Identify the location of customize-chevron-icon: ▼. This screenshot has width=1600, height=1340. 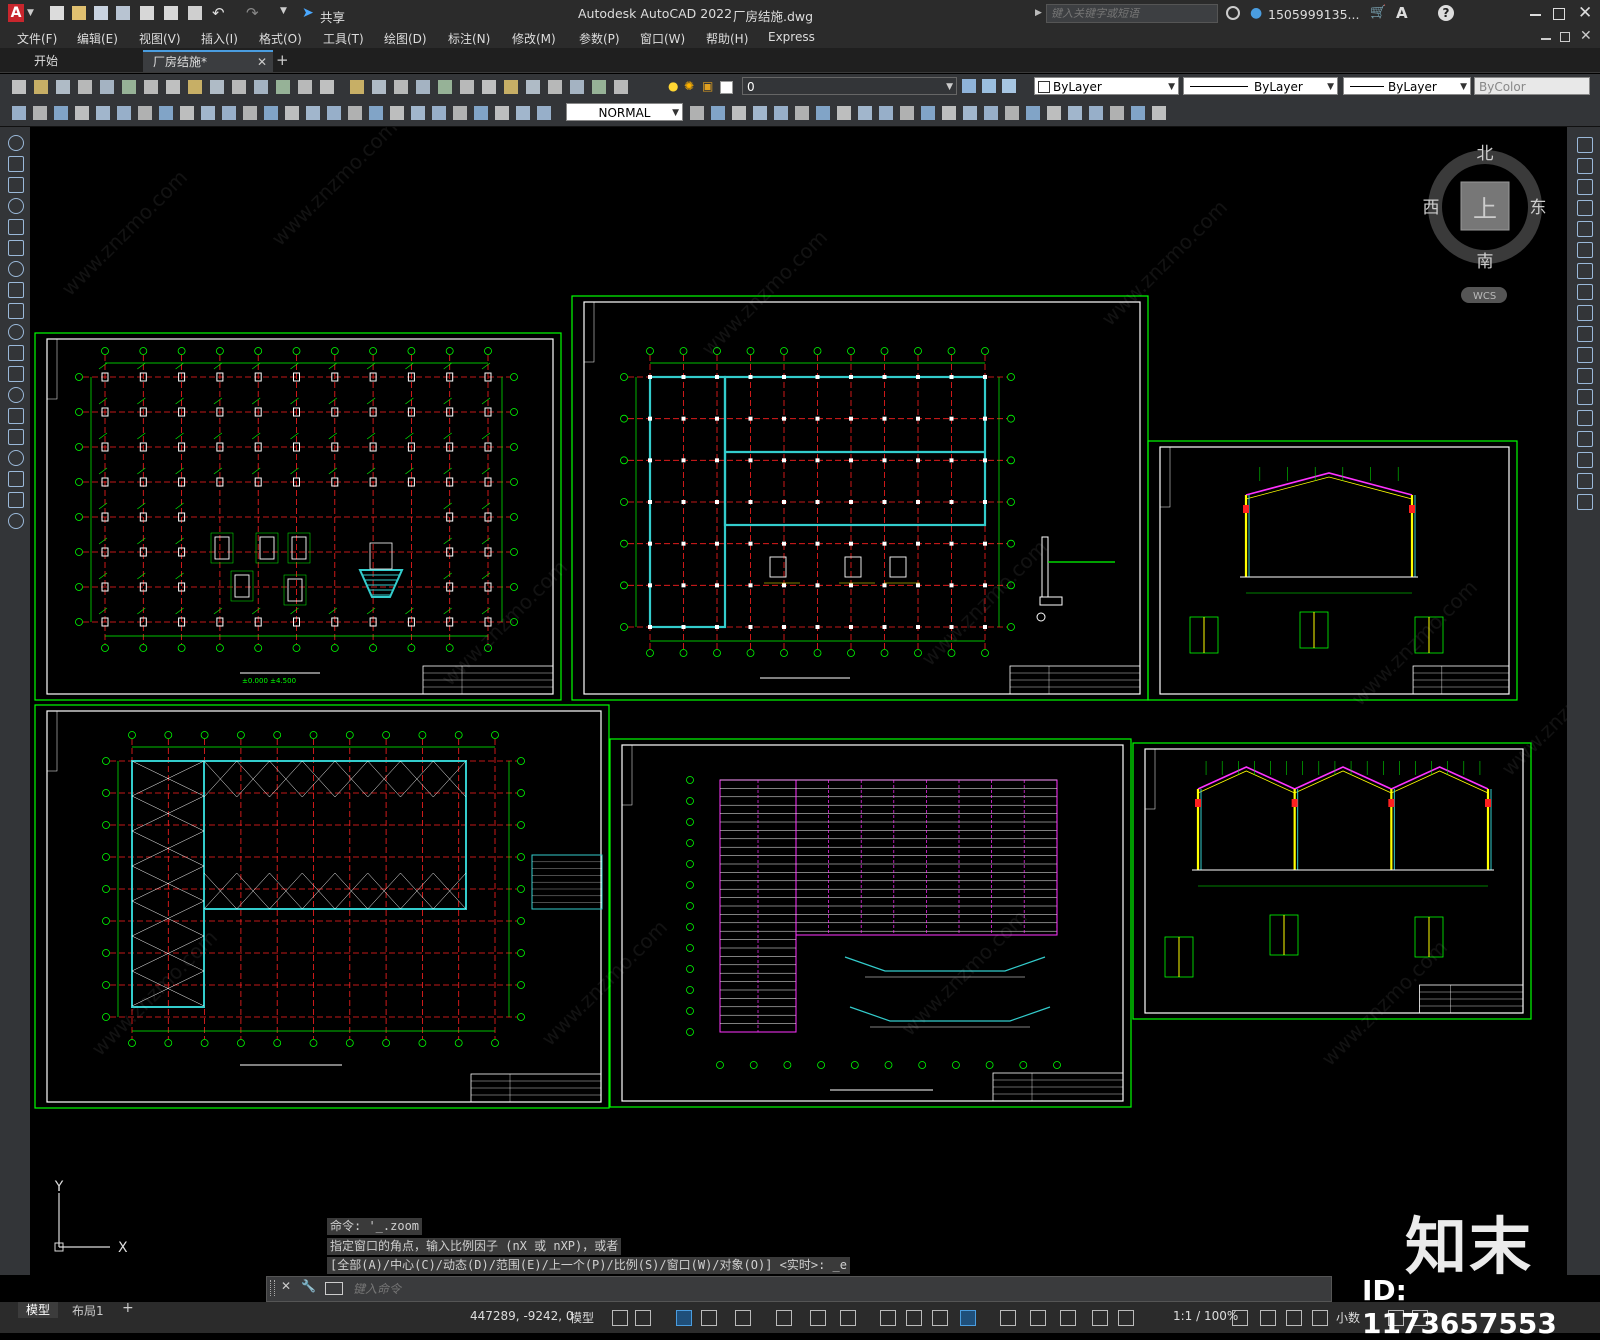
(283, 11).